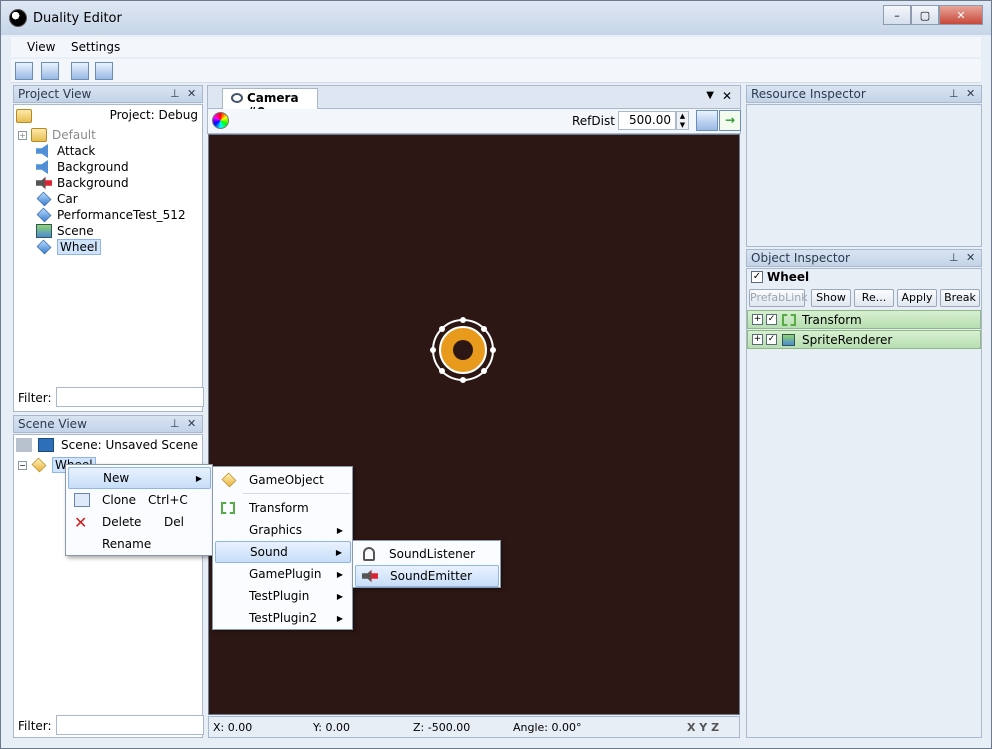 The height and width of the screenshot is (749, 992). What do you see at coordinates (55, 94) in the screenshot?
I see `project-view-title: Project View` at bounding box center [55, 94].